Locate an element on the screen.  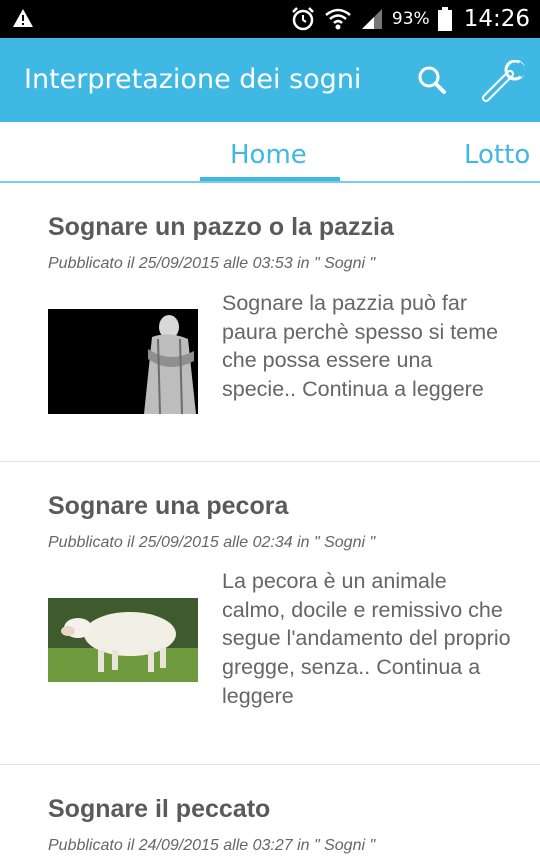
battery-icon is located at coordinates (444, 19).